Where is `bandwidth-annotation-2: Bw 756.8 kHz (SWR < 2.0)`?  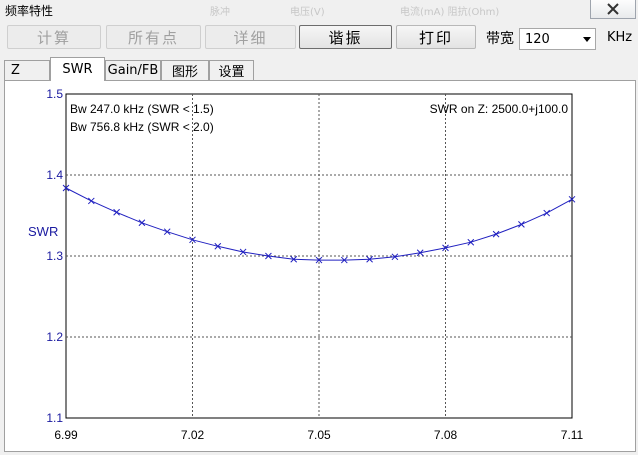 bandwidth-annotation-2: Bw 756.8 kHz (SWR < 2.0) is located at coordinates (142, 127).